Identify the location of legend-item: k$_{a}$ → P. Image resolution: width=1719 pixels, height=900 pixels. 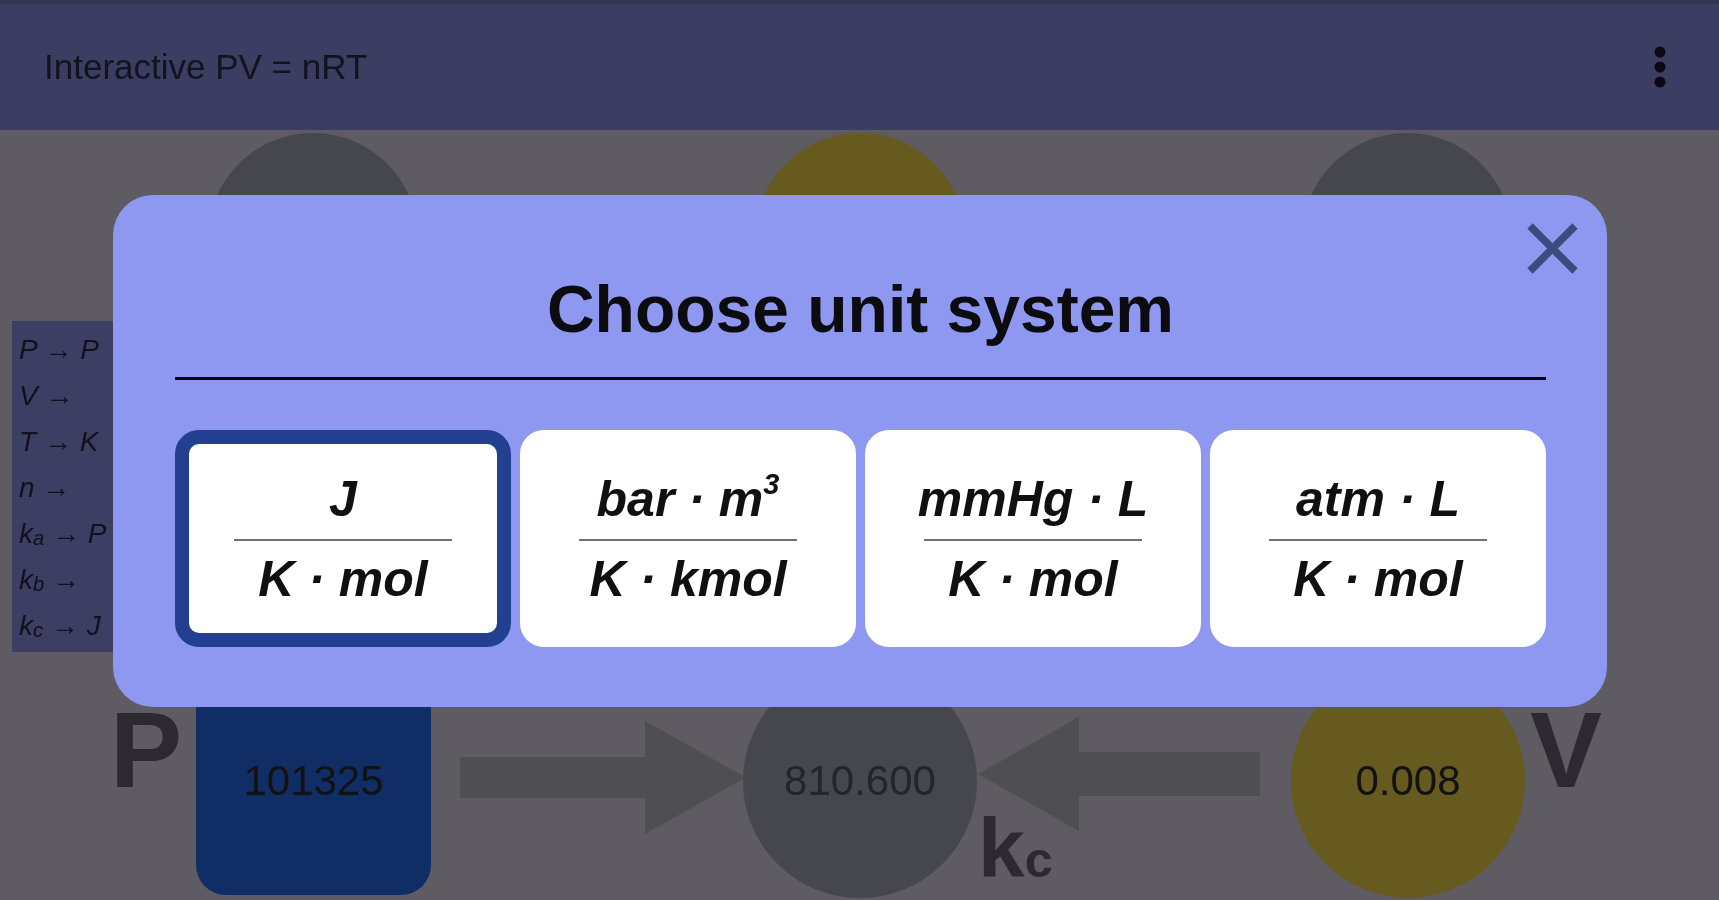
(63, 534).